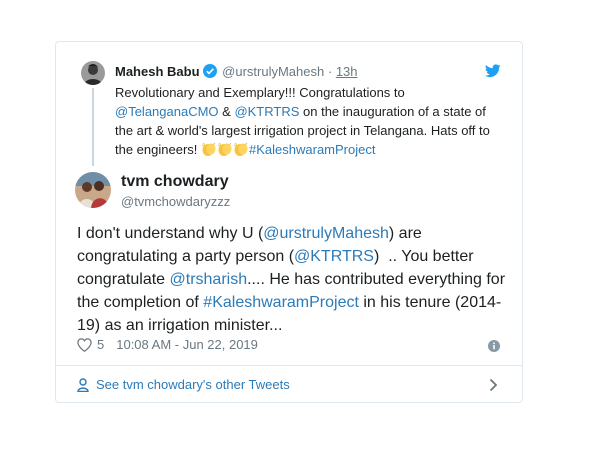 The image size is (600, 450). Describe the element at coordinates (157, 71) in the screenshot. I see `parent-author-name: Mahesh Babu` at that location.